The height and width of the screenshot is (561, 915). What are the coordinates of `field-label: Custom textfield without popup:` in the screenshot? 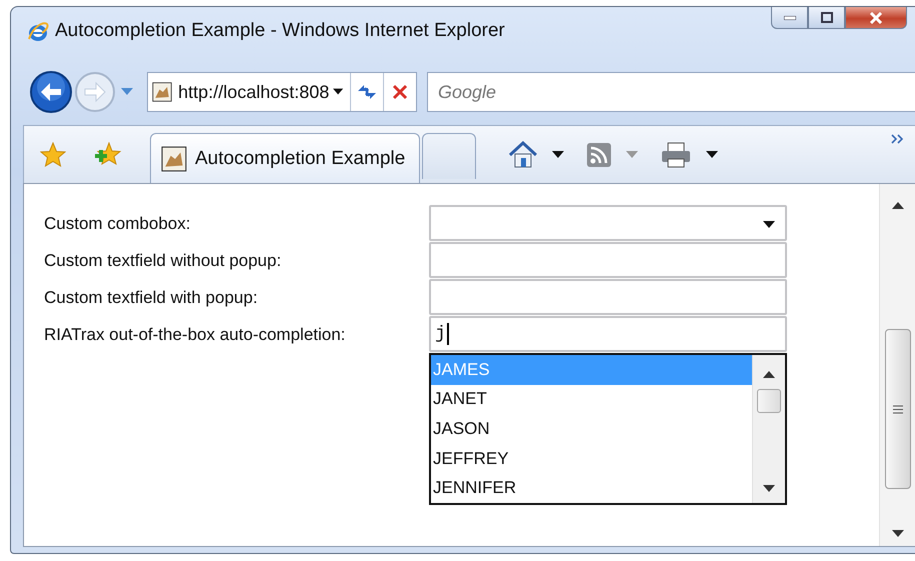 It's located at (163, 261).